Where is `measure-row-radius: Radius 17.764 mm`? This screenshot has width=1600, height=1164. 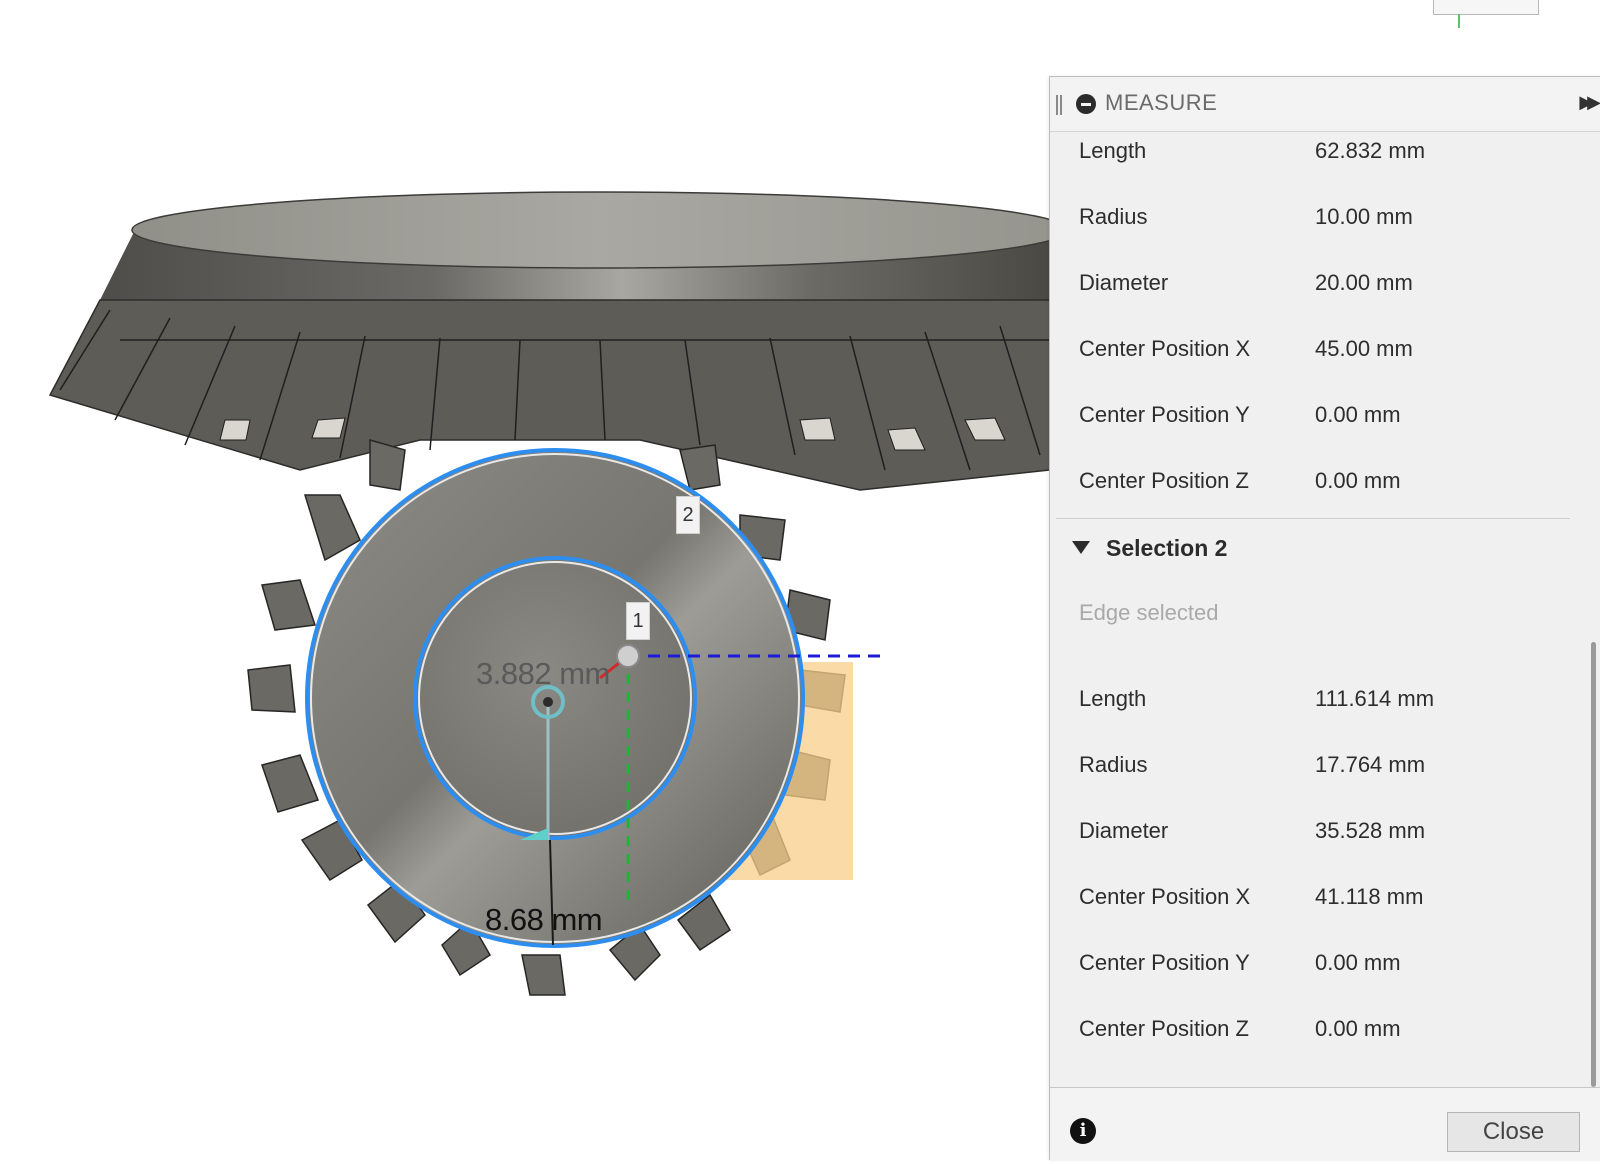
measure-row-radius: Radius 17.764 mm is located at coordinates (1310, 766).